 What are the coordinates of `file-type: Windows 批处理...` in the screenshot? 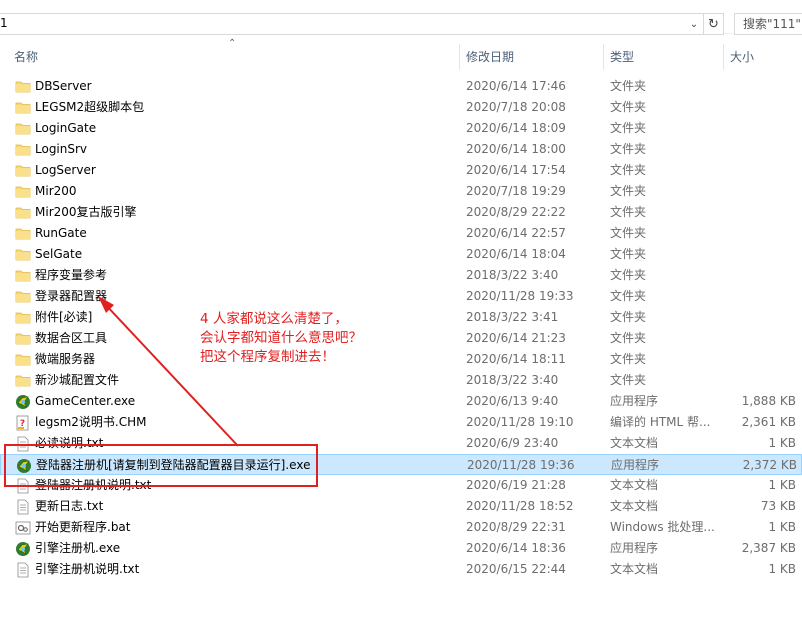 It's located at (662, 527).